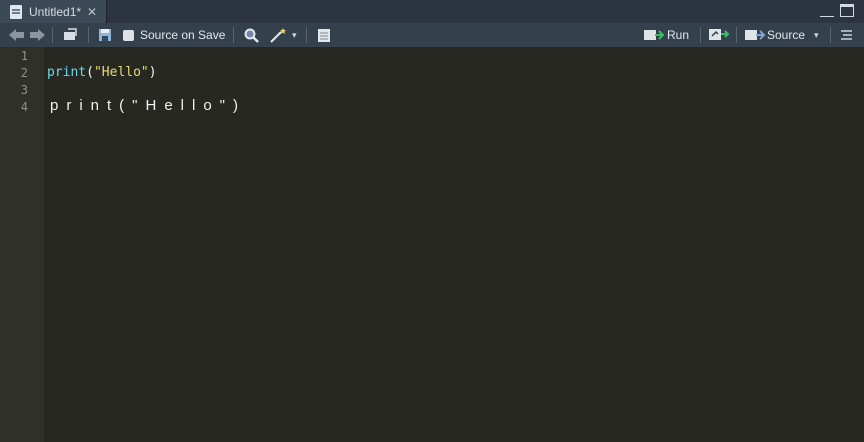 The height and width of the screenshot is (442, 864). Describe the element at coordinates (719, 35) in the screenshot. I see `re-run-icon` at that location.